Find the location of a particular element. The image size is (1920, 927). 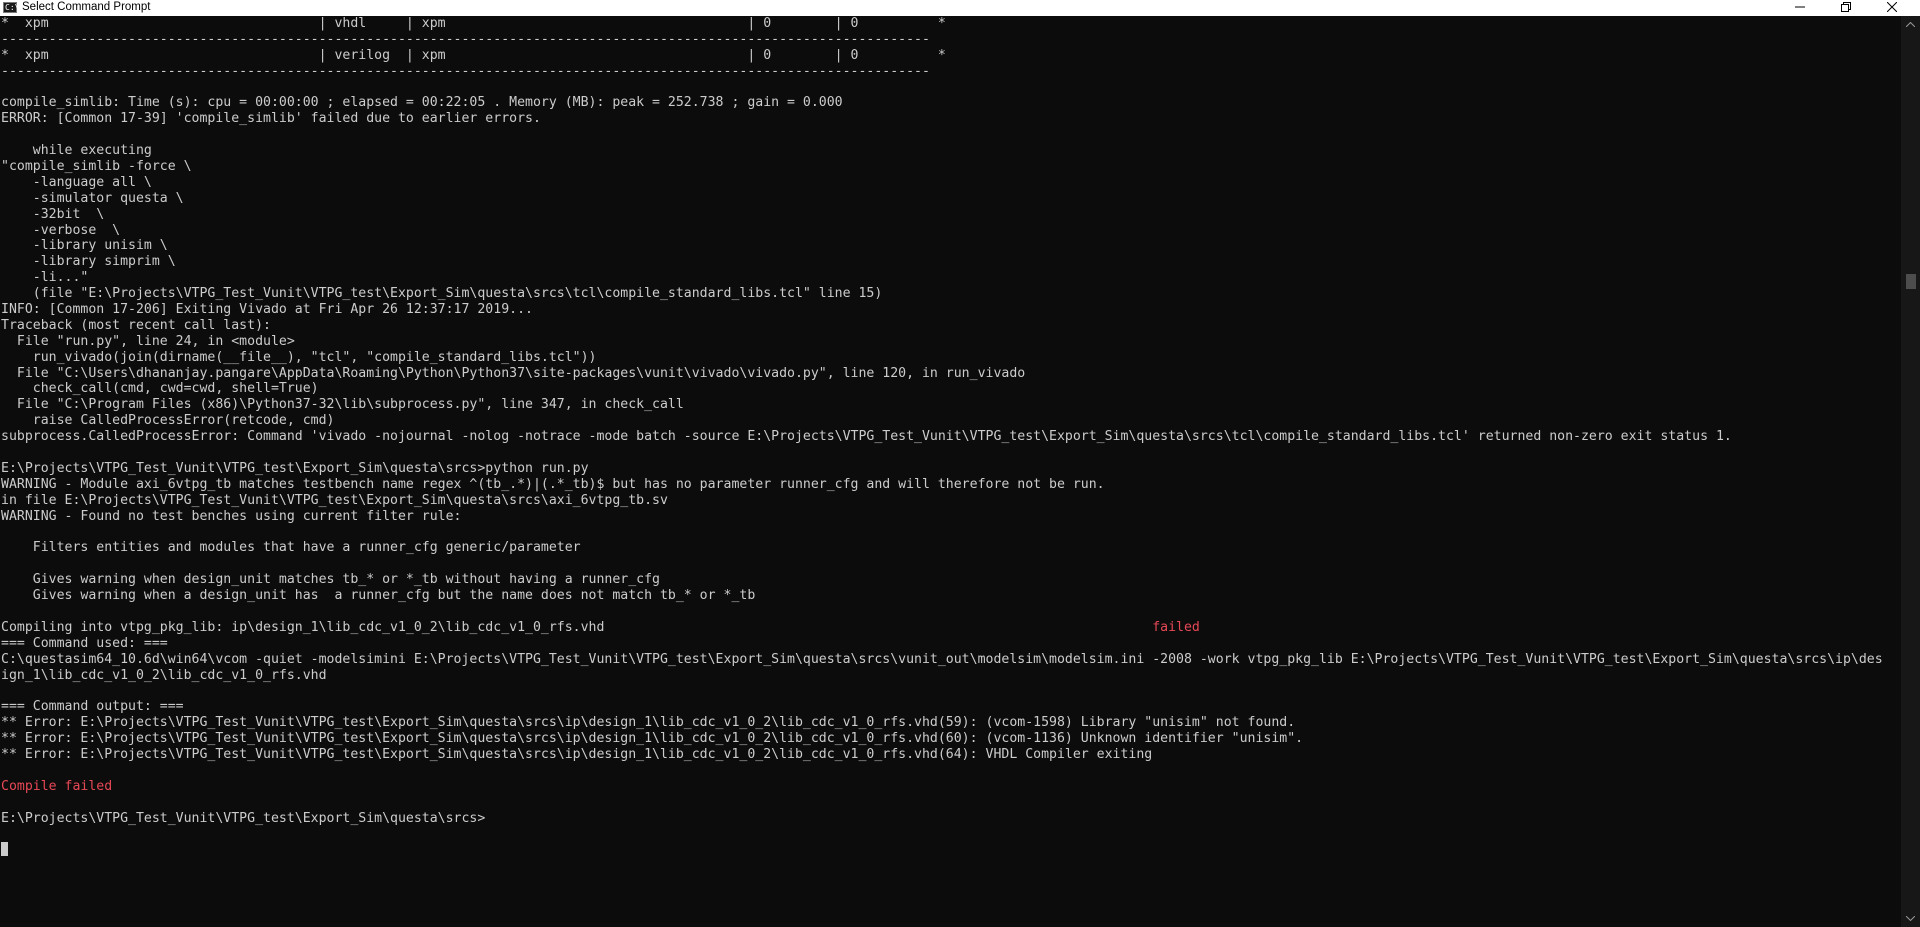

console-line-text: check_call(cmd, cwd=cwd, shell=True) is located at coordinates (160, 389).